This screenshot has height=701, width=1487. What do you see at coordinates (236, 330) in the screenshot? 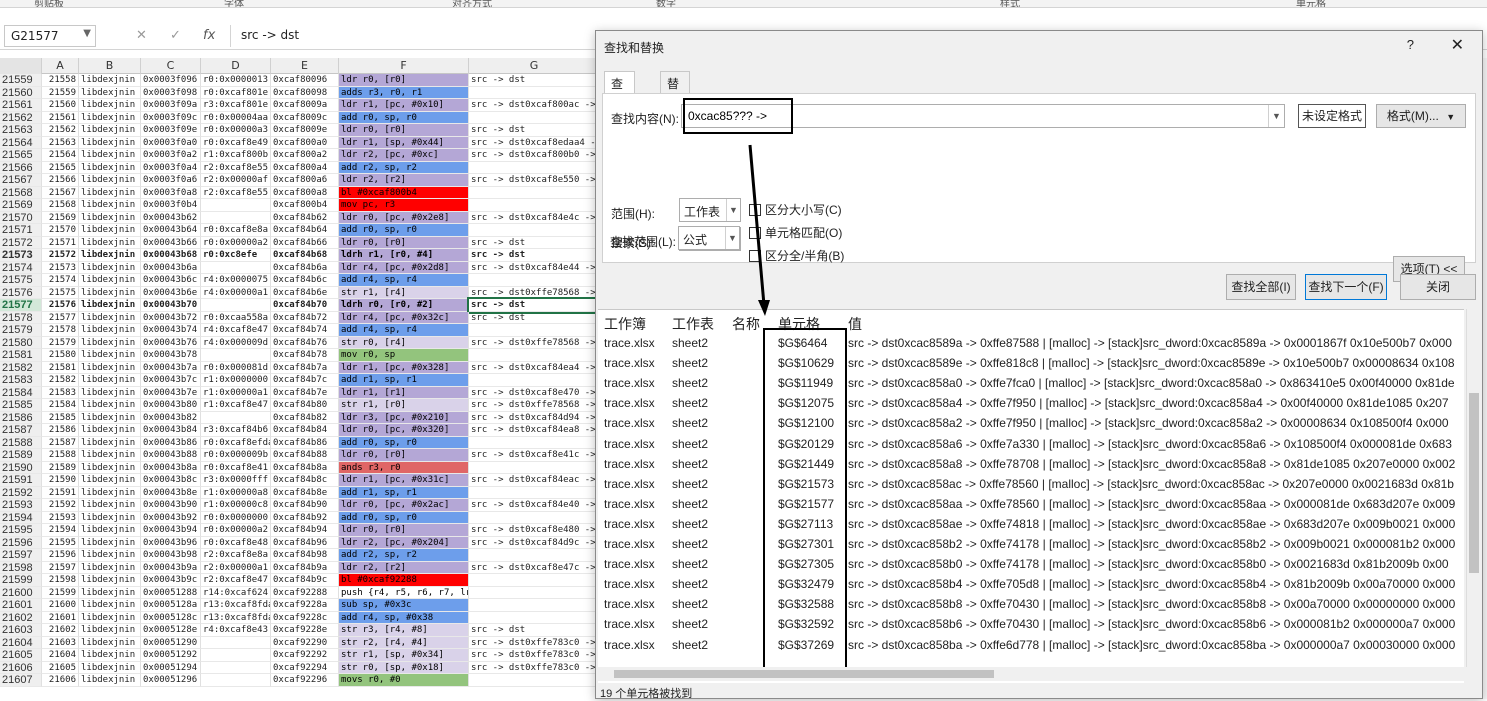
I see `cell-d: r4:0xcaf8e47` at bounding box center [236, 330].